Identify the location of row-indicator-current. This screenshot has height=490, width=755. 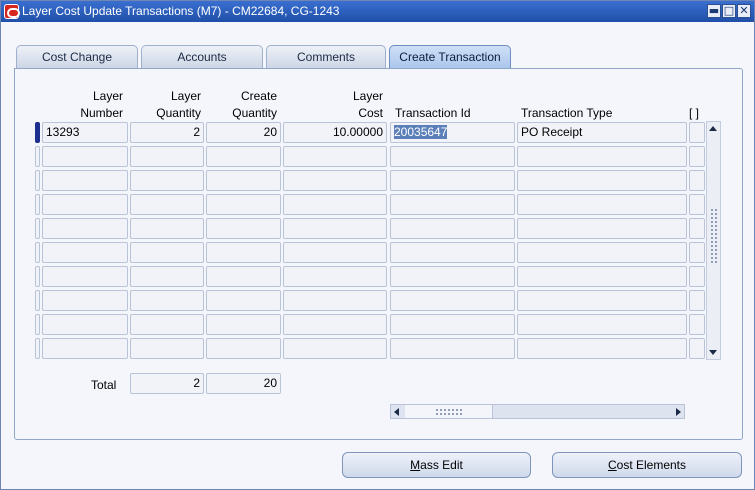
(37, 132).